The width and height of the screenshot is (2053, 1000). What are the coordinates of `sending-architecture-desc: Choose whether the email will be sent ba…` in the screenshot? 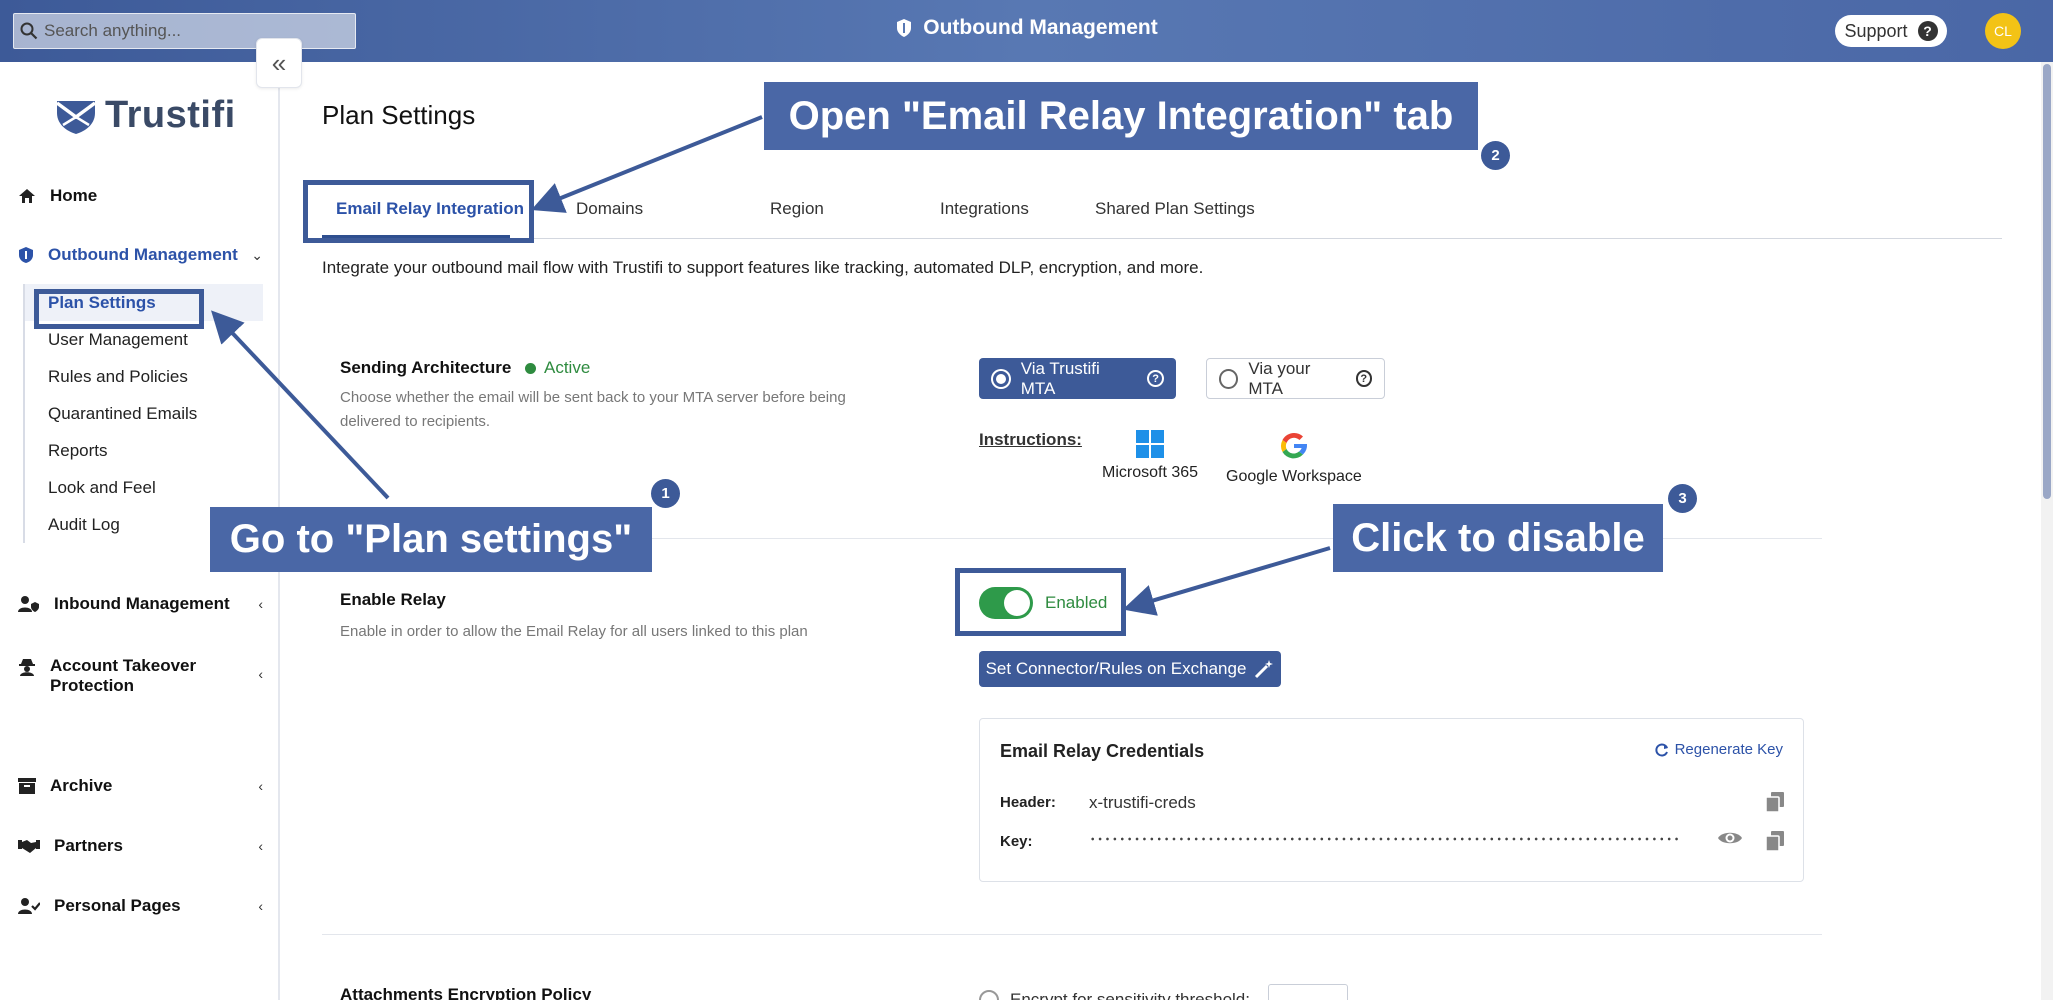 It's located at (593, 410).